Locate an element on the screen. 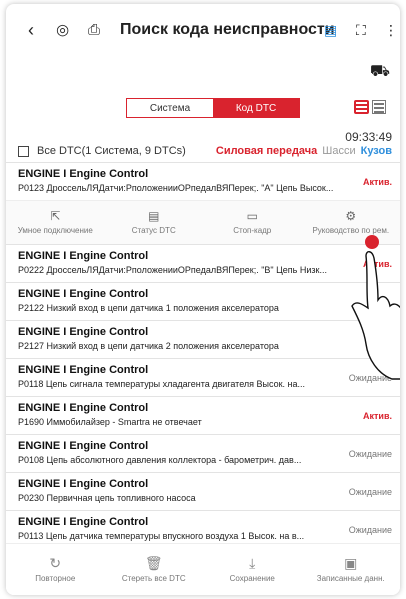  download-icon: ⤓ is located at coordinates (252, 563).